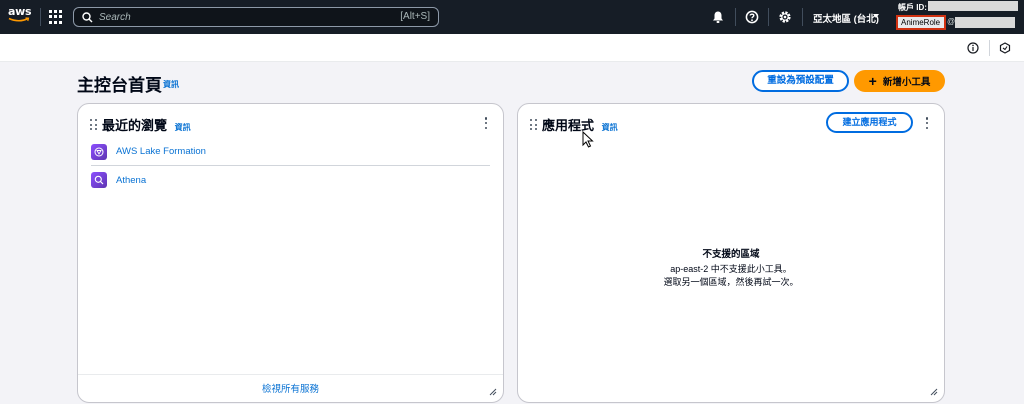 Image resolution: width=1024 pixels, height=404 pixels. I want to click on utility-bar, so click(512, 48).